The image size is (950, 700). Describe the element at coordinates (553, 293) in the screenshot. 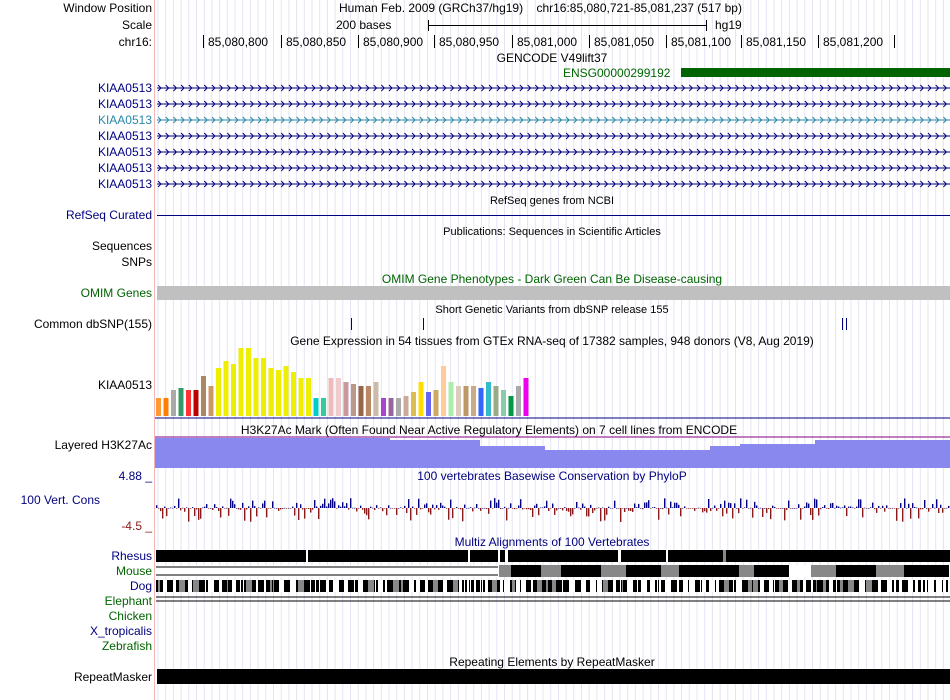

I see `omim-gene-bar` at that location.